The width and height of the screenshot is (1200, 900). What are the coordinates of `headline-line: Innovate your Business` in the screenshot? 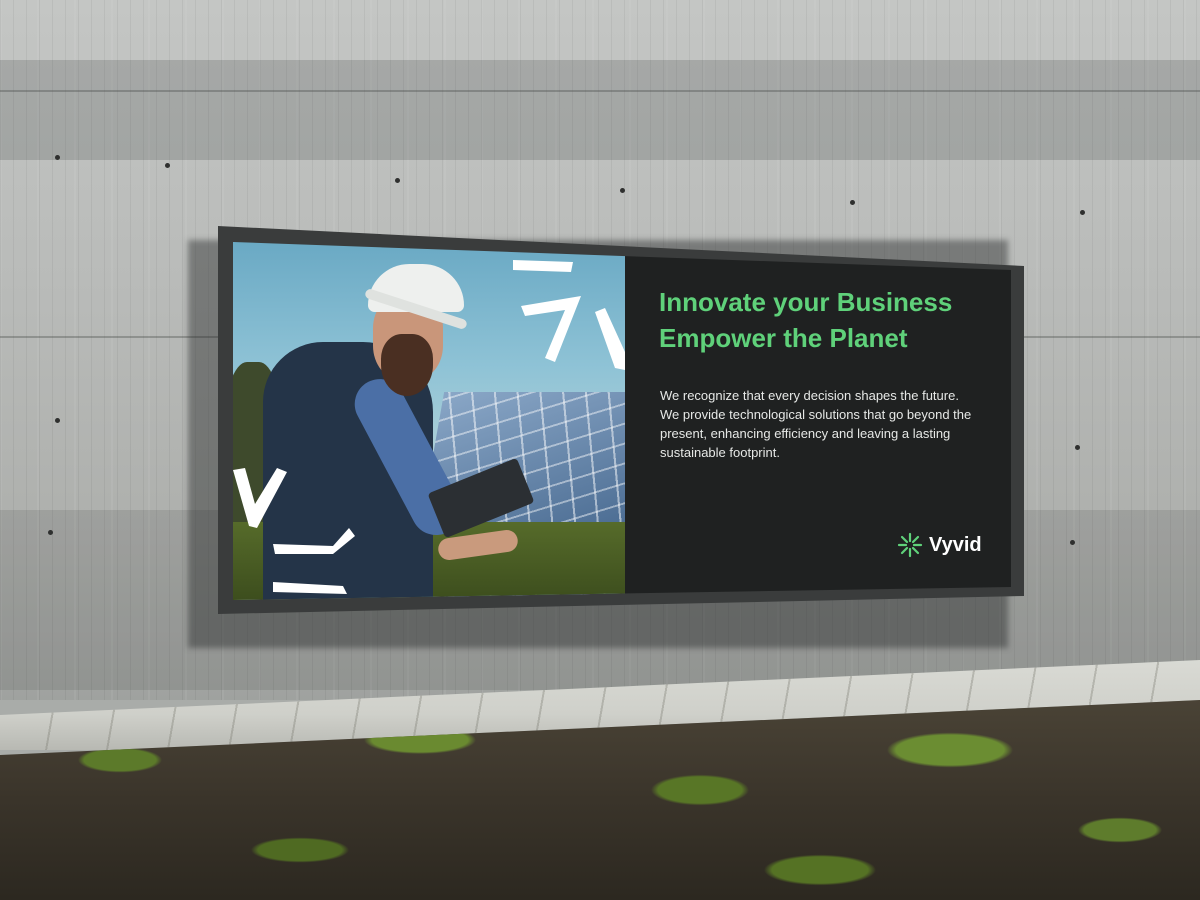 It's located at (806, 302).